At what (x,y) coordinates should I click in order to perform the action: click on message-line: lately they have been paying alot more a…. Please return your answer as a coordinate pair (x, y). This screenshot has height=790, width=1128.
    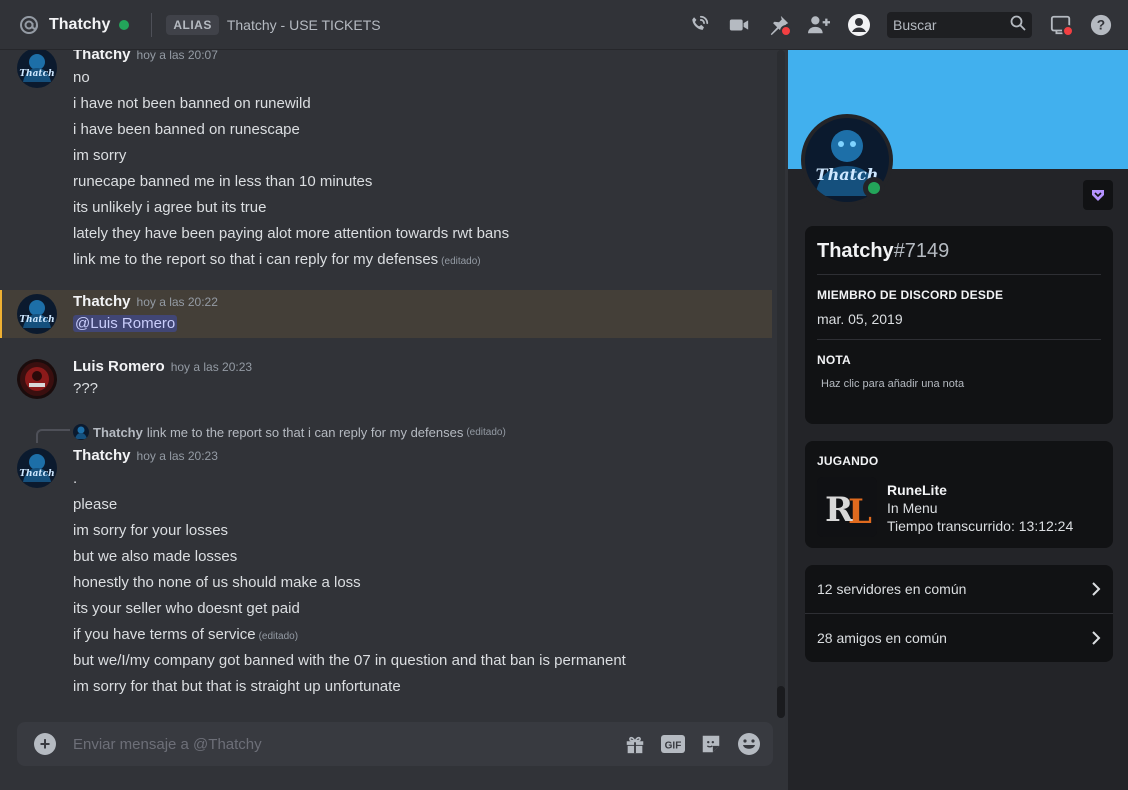
    Looking at the image, I should click on (291, 233).